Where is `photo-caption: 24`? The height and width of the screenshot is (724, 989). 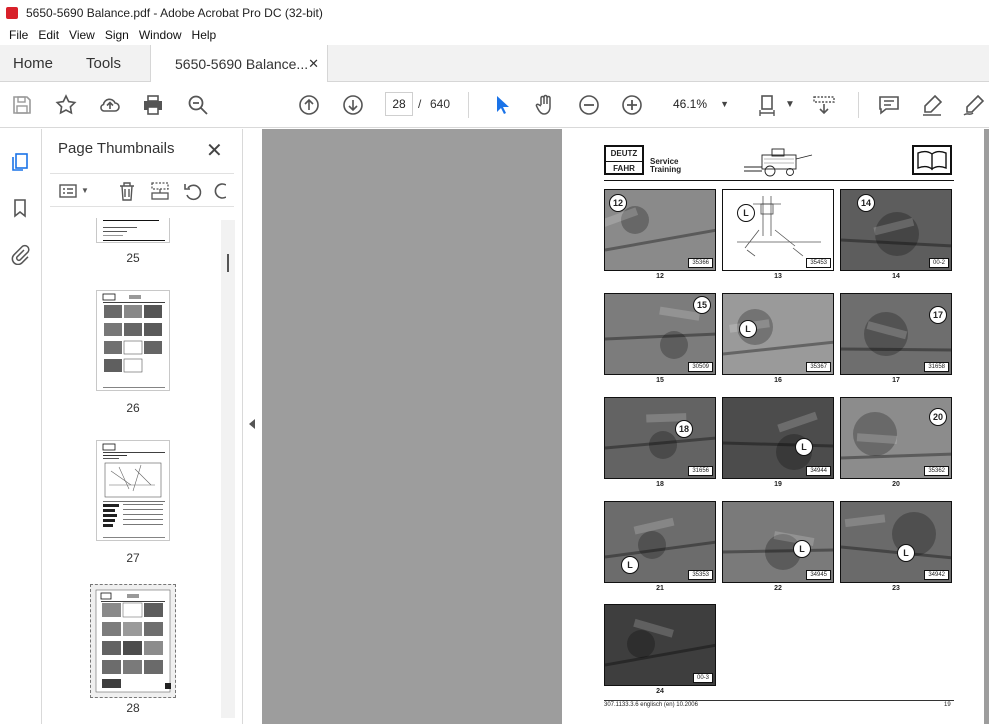 photo-caption: 24 is located at coordinates (660, 691).